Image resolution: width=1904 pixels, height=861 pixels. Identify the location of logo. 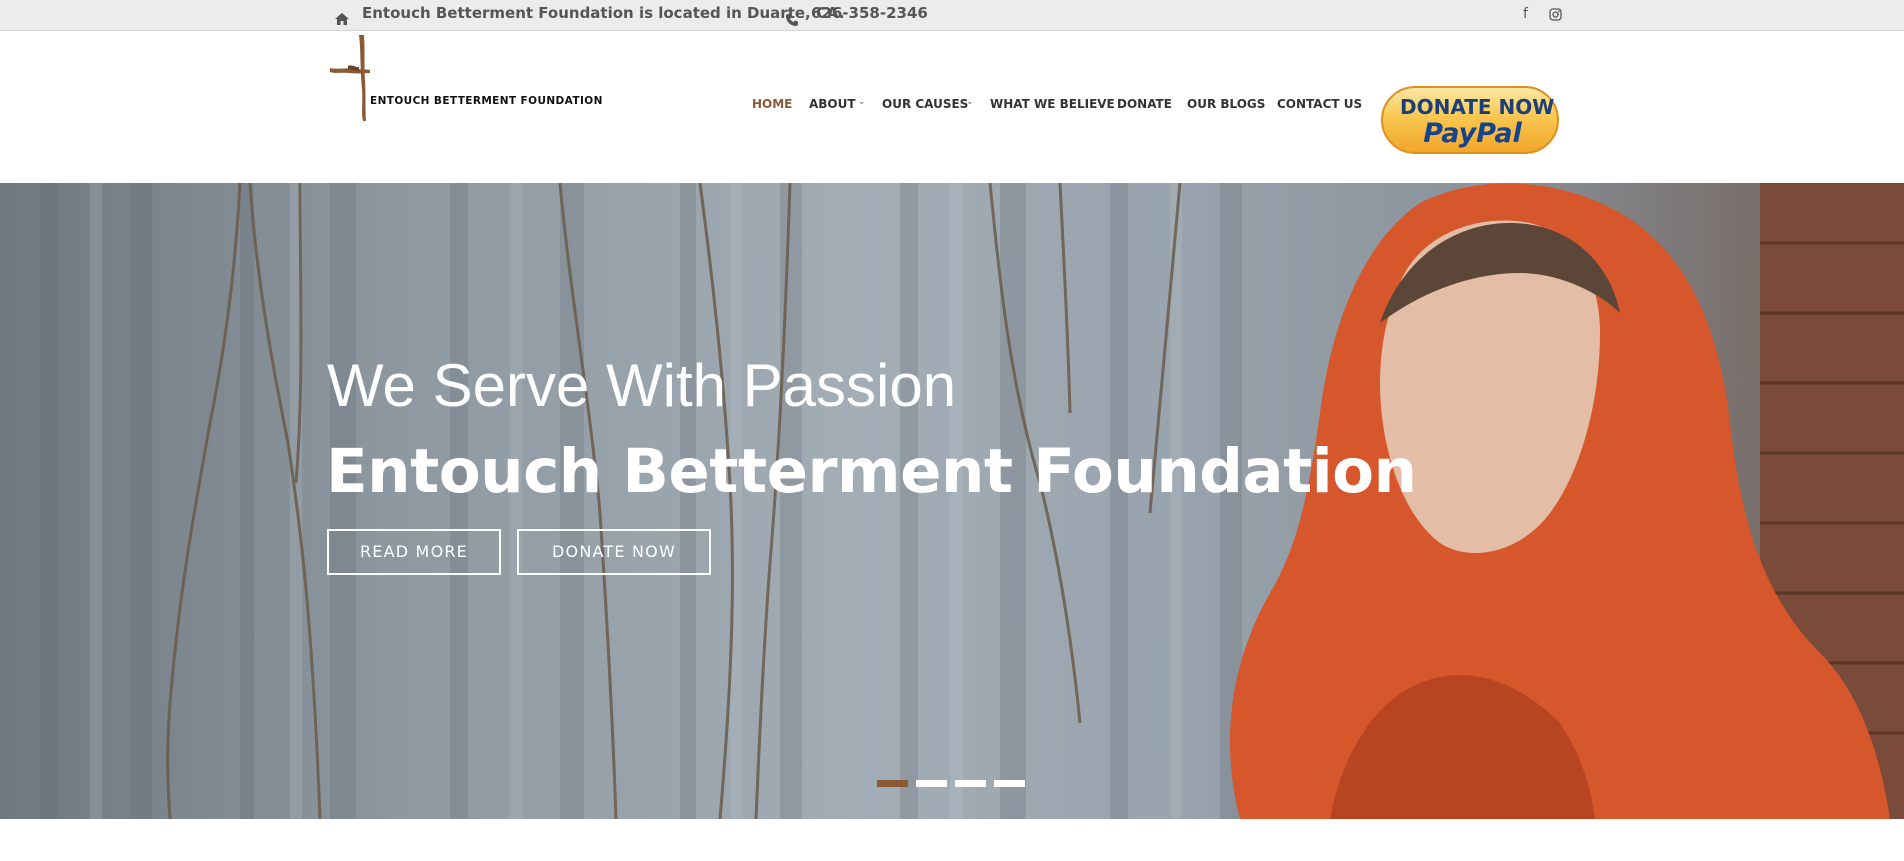
(448, 77).